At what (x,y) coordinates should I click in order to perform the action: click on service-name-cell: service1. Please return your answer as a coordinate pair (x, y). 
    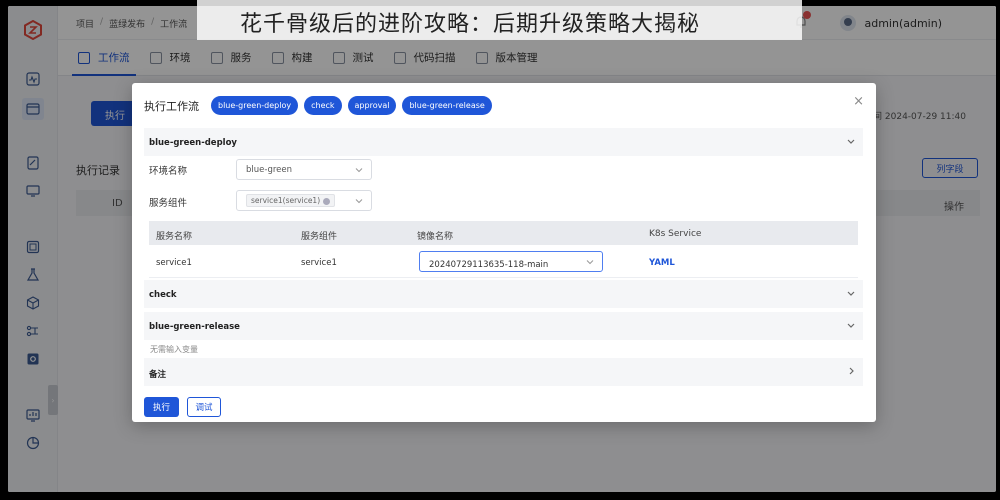
    Looking at the image, I should click on (174, 263).